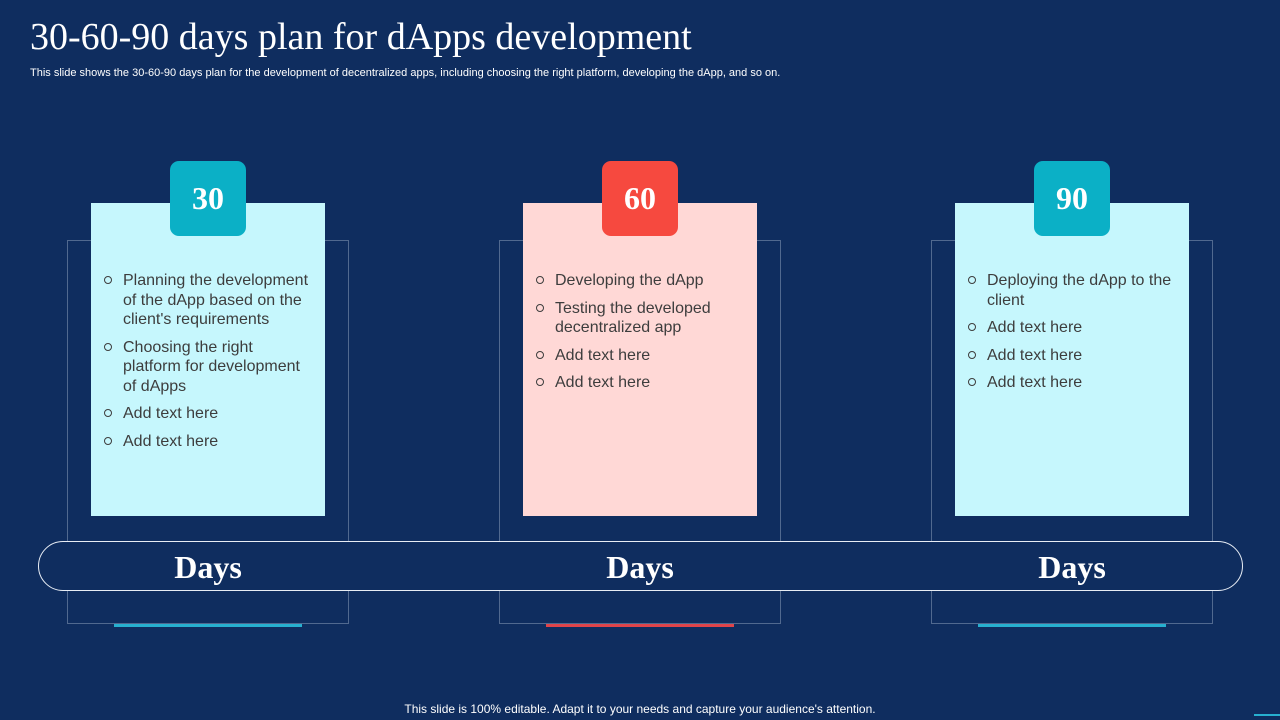  I want to click on slide-title: 30-60-90 days plan for dApps development, so click(361, 37).